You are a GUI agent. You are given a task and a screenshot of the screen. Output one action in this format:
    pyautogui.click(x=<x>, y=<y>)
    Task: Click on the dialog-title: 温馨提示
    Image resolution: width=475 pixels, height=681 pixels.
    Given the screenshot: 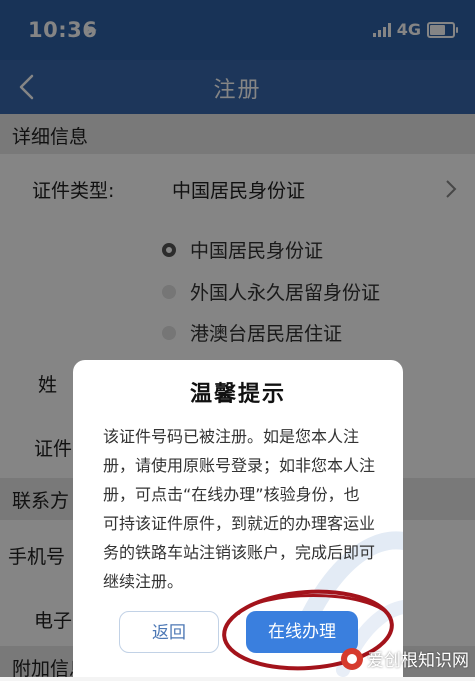 What is the action you would take?
    pyautogui.click(x=237, y=394)
    